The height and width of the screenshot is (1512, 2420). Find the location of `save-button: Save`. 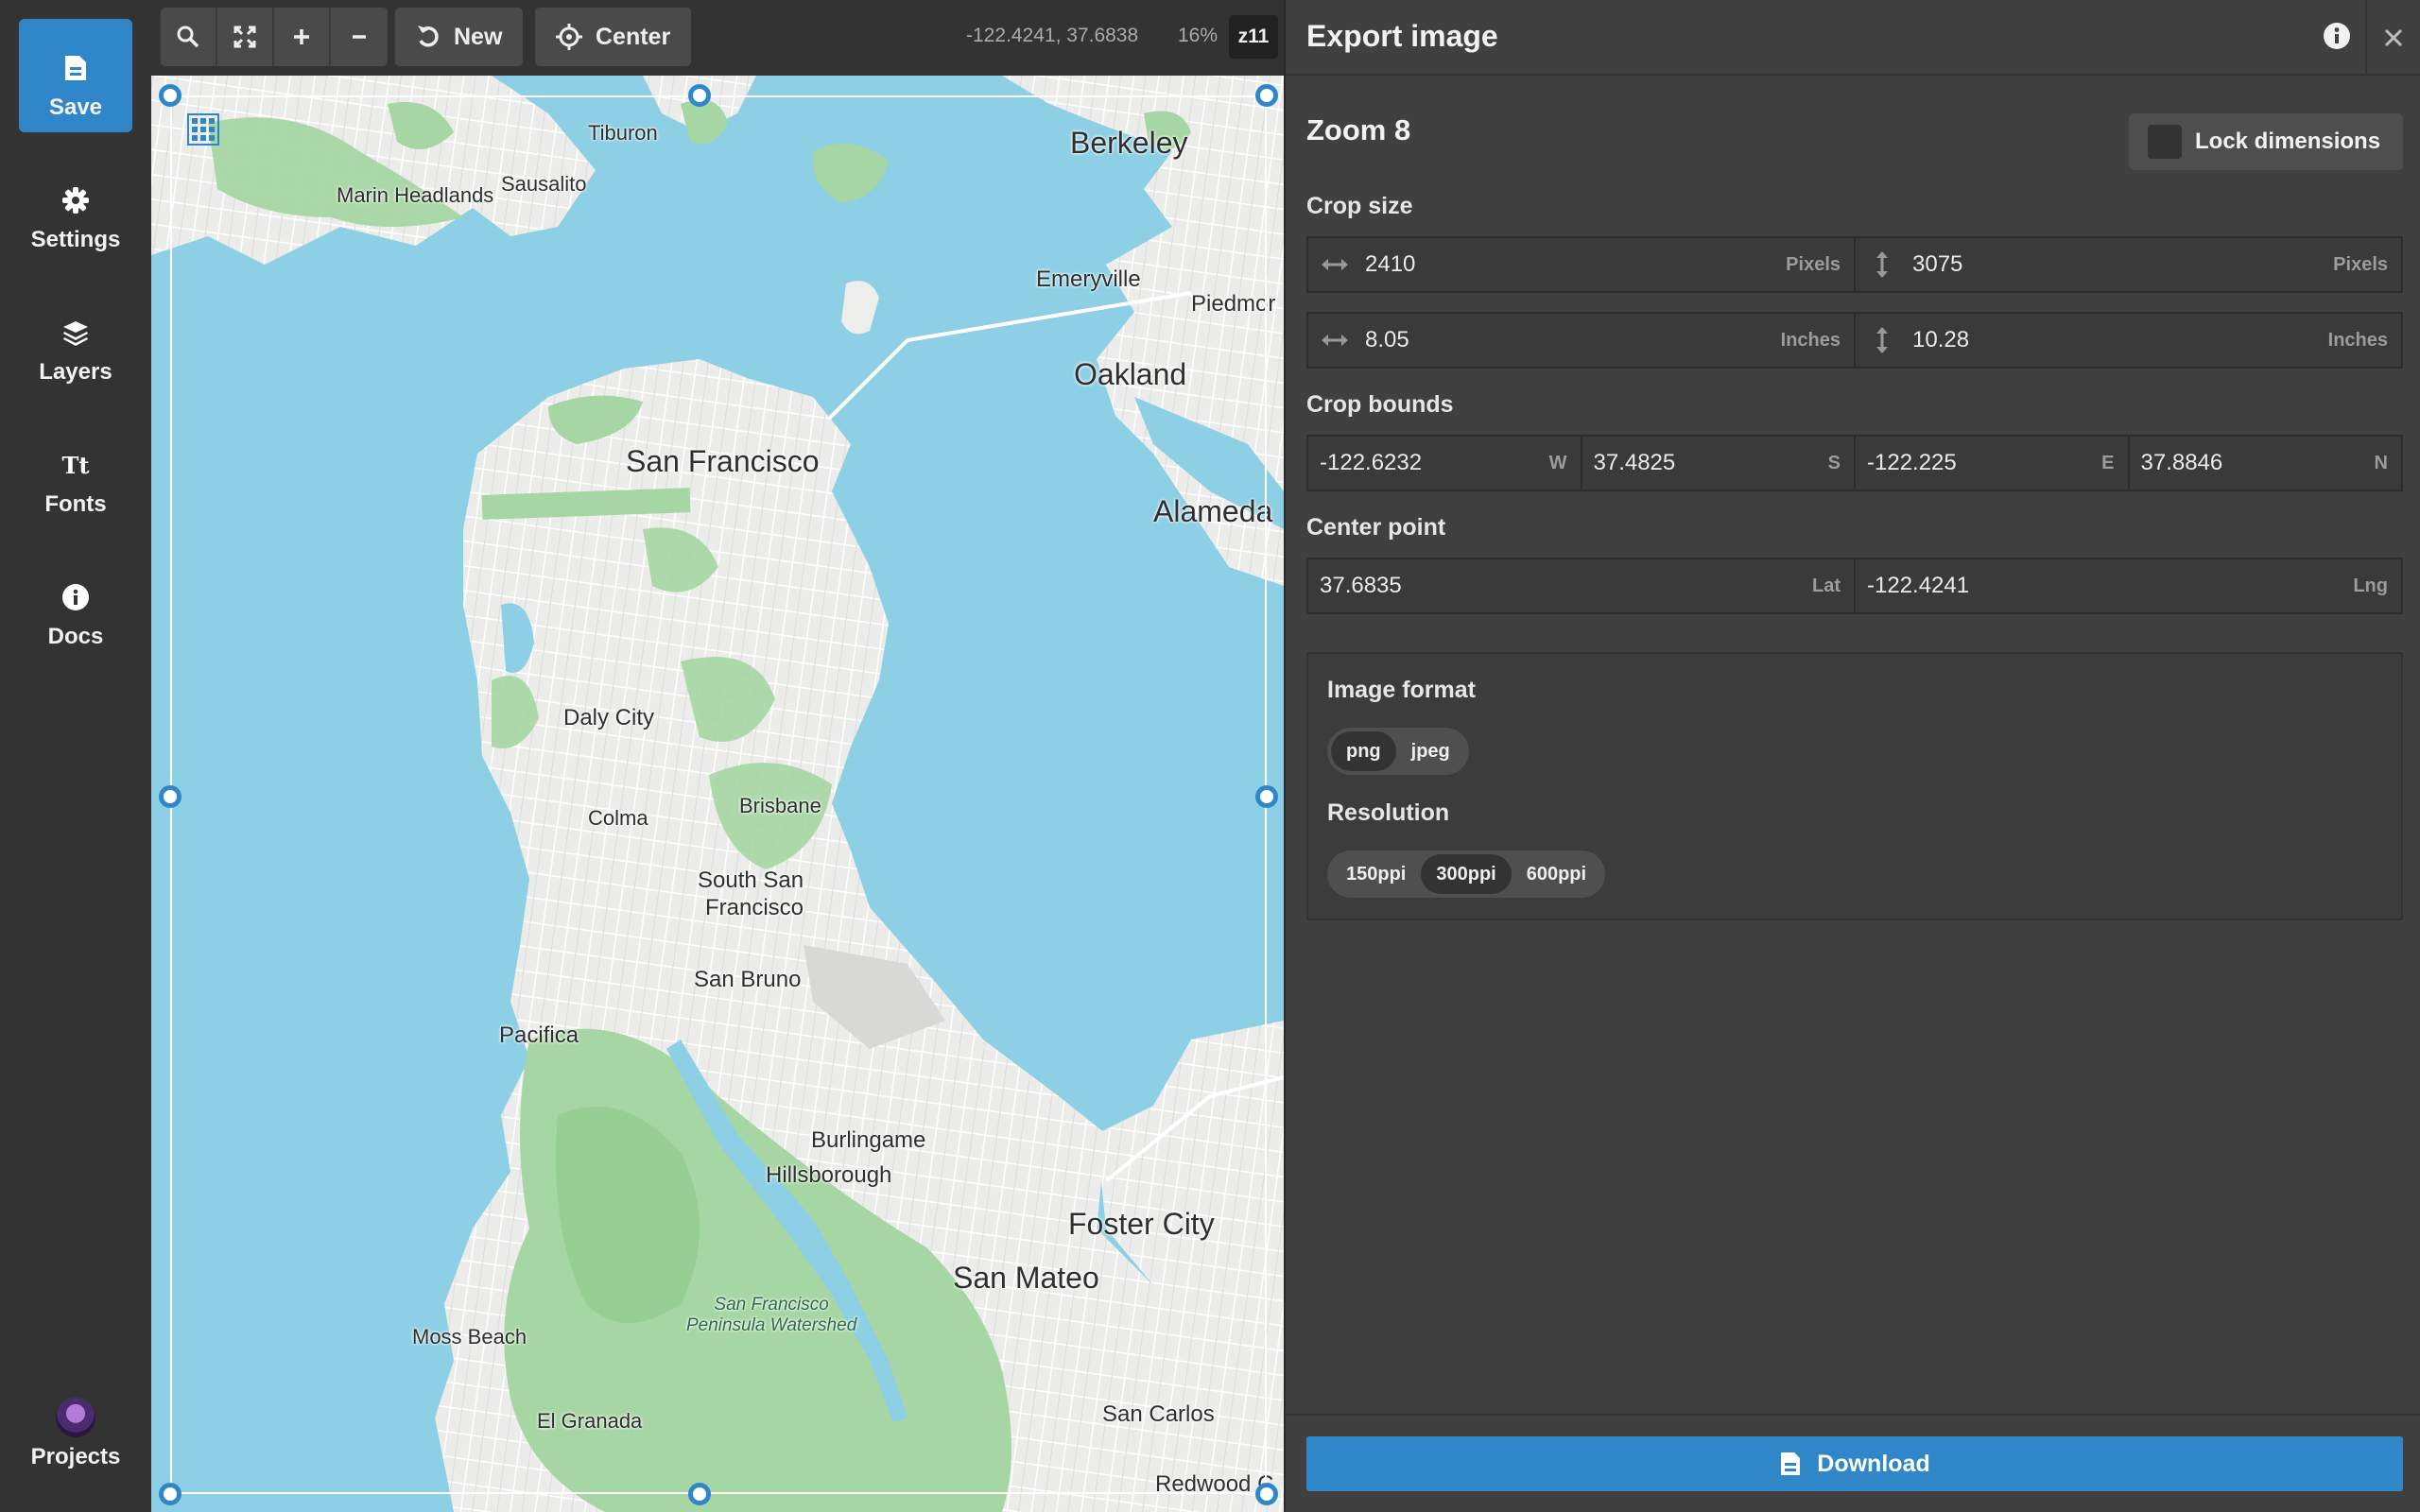

save-button: Save is located at coordinates (75, 75).